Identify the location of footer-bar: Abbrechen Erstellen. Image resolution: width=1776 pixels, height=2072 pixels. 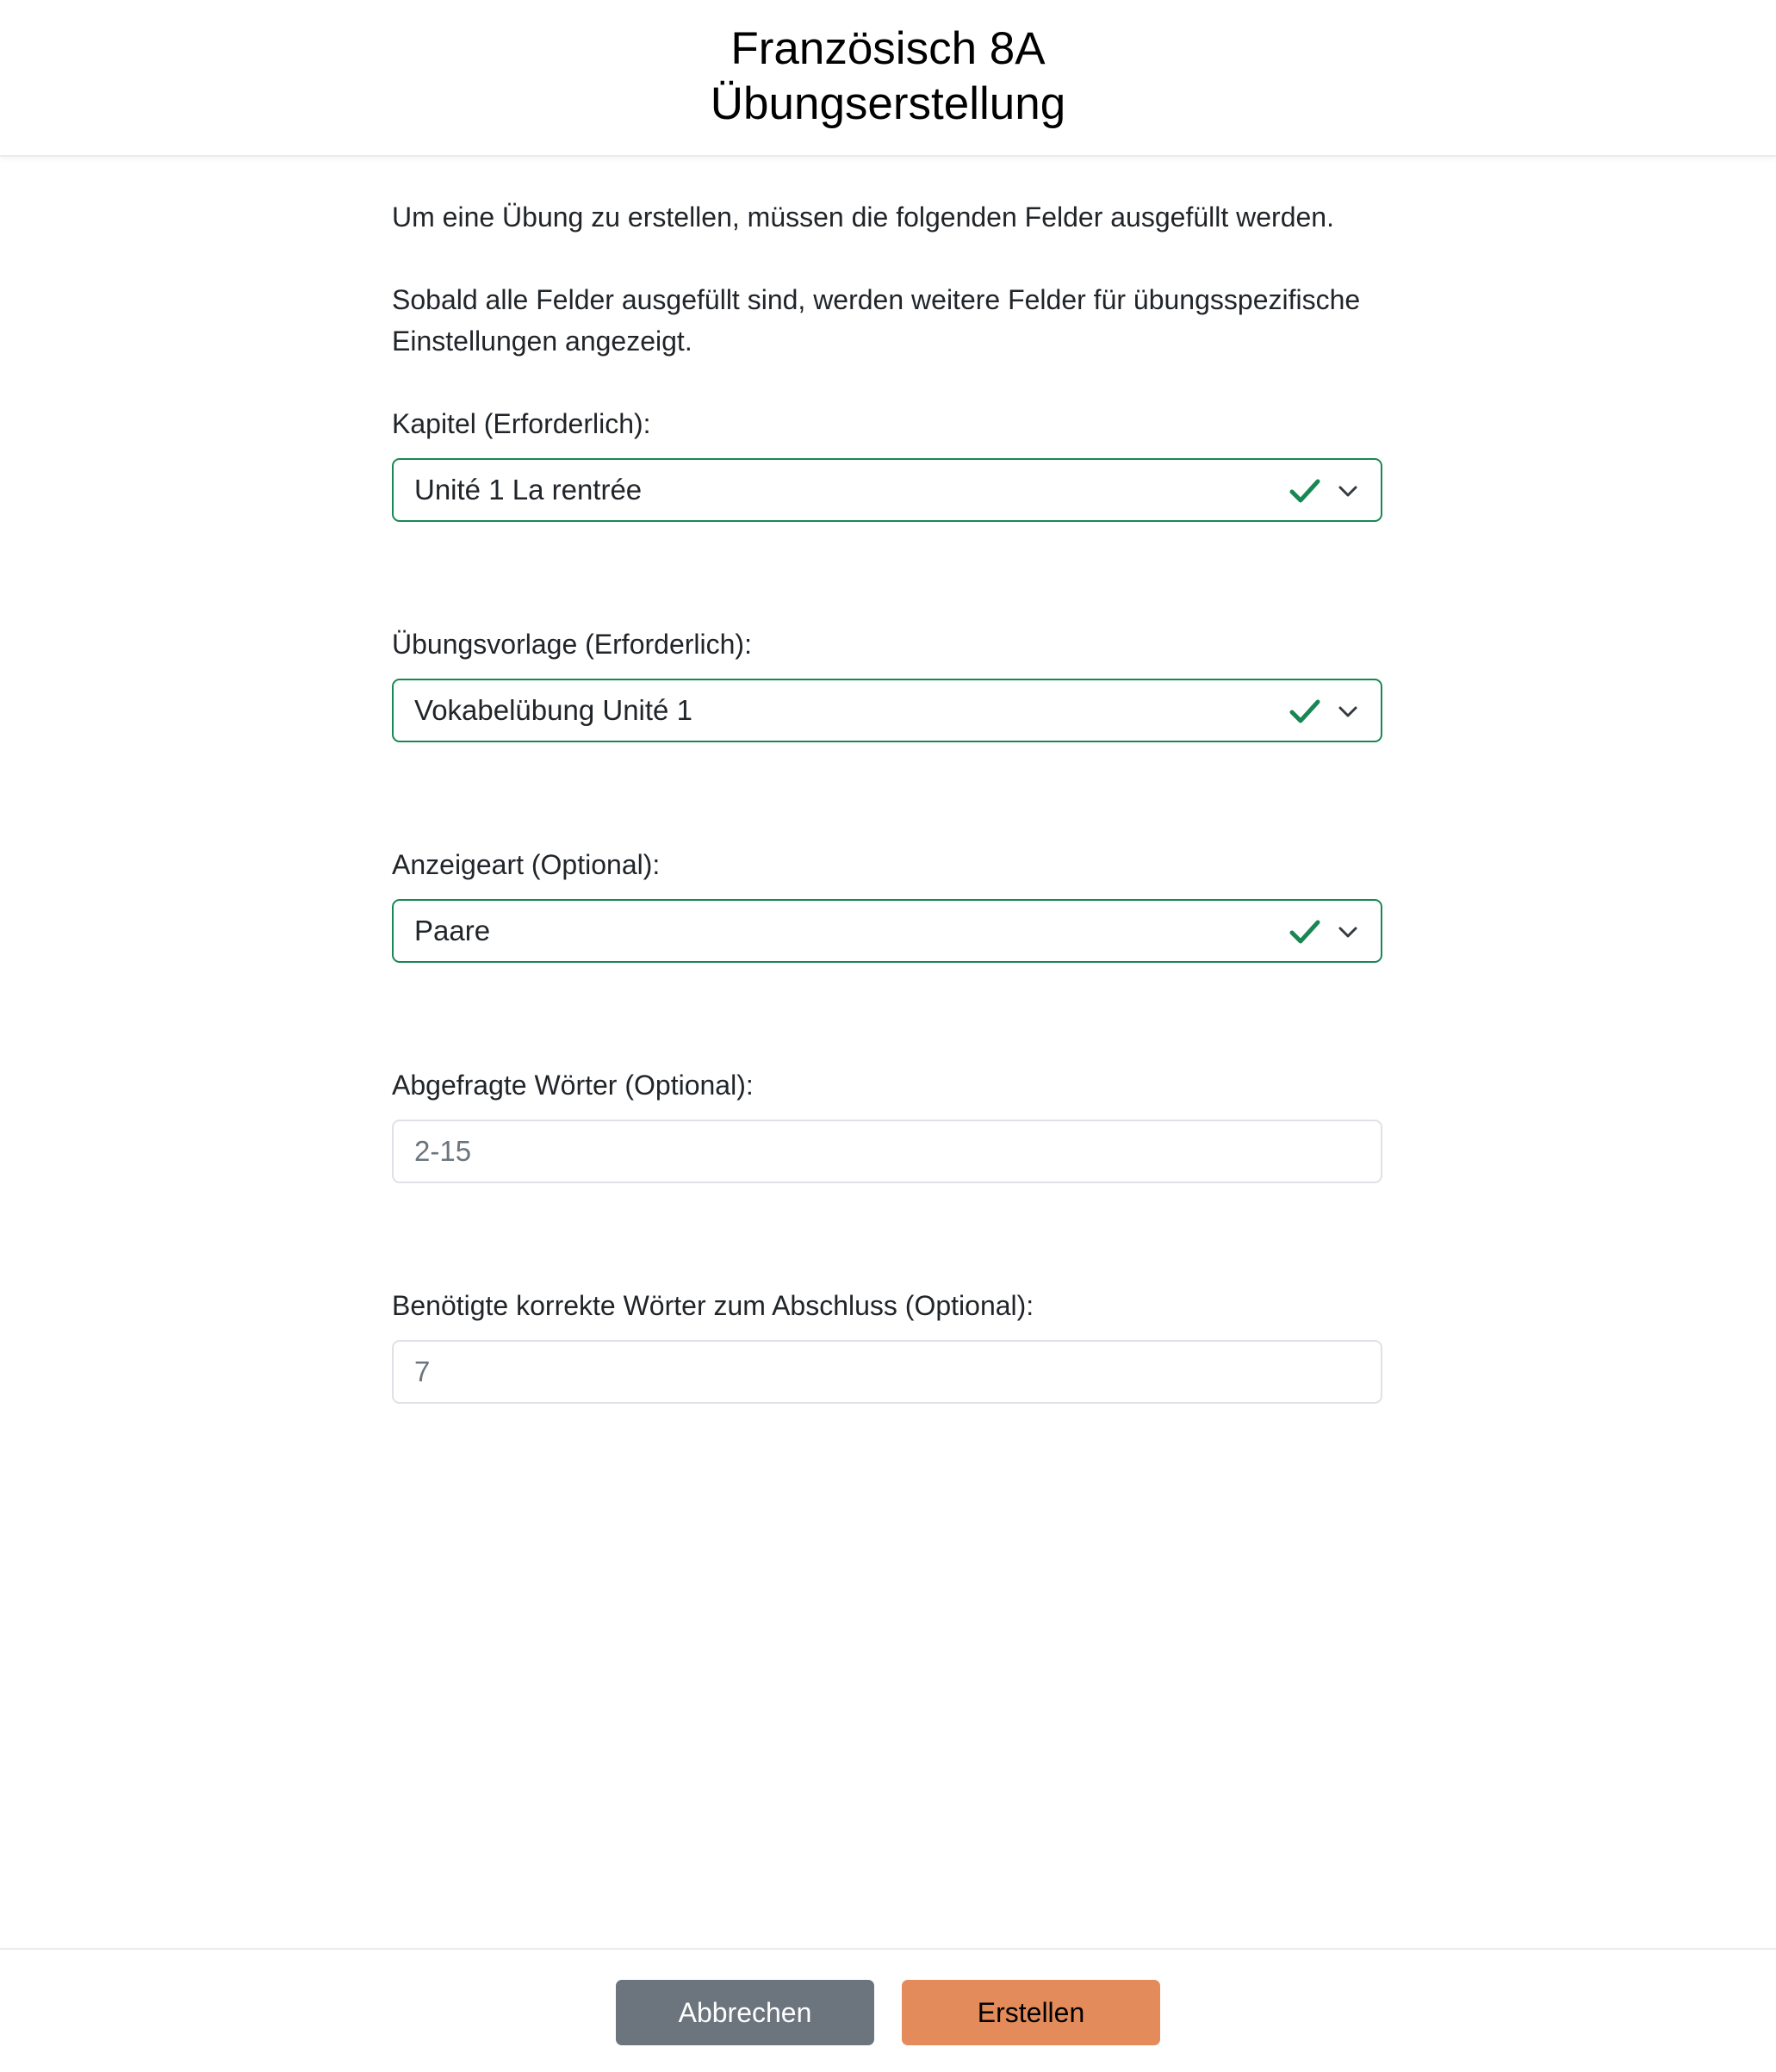
(888, 2010).